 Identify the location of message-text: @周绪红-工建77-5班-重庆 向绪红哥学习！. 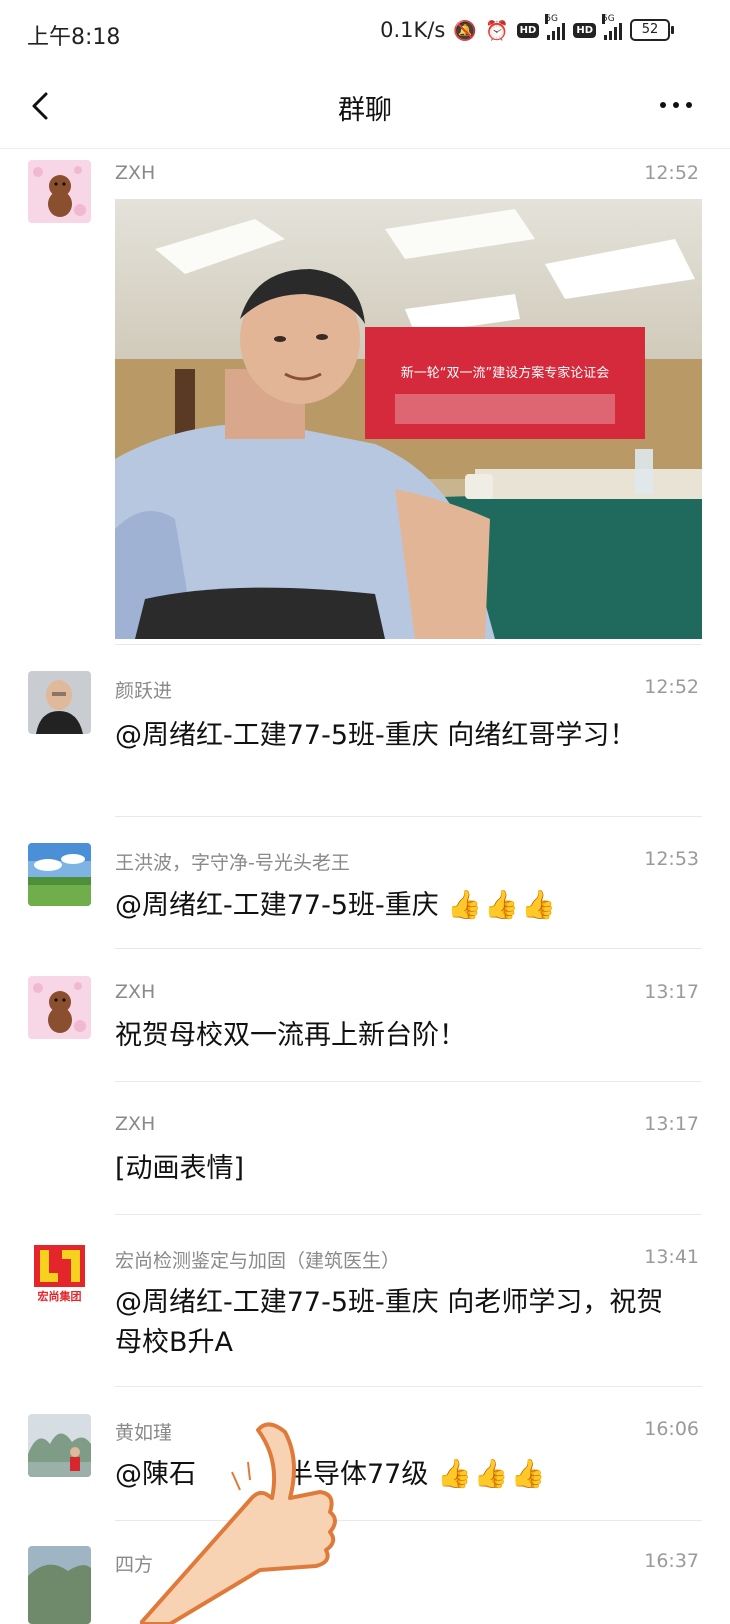
(376, 735).